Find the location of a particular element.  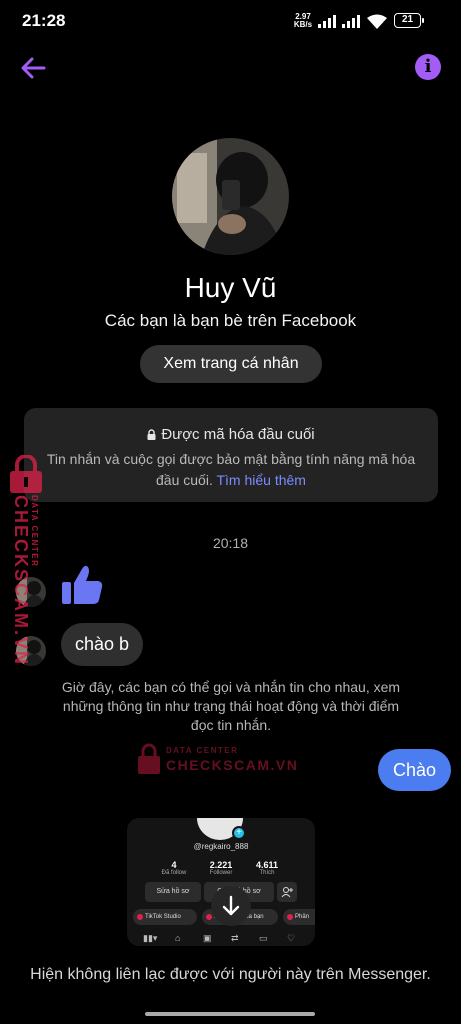

shared-image-edit-profile: Sửa hồ sơ is located at coordinates (173, 892).